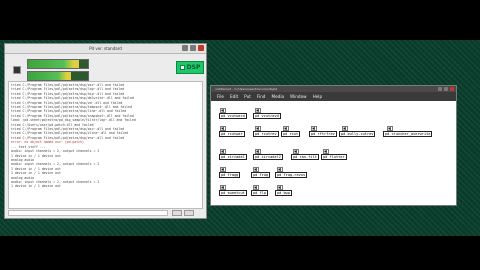  I want to click on patch-object: pd circadel, so click(233, 157).